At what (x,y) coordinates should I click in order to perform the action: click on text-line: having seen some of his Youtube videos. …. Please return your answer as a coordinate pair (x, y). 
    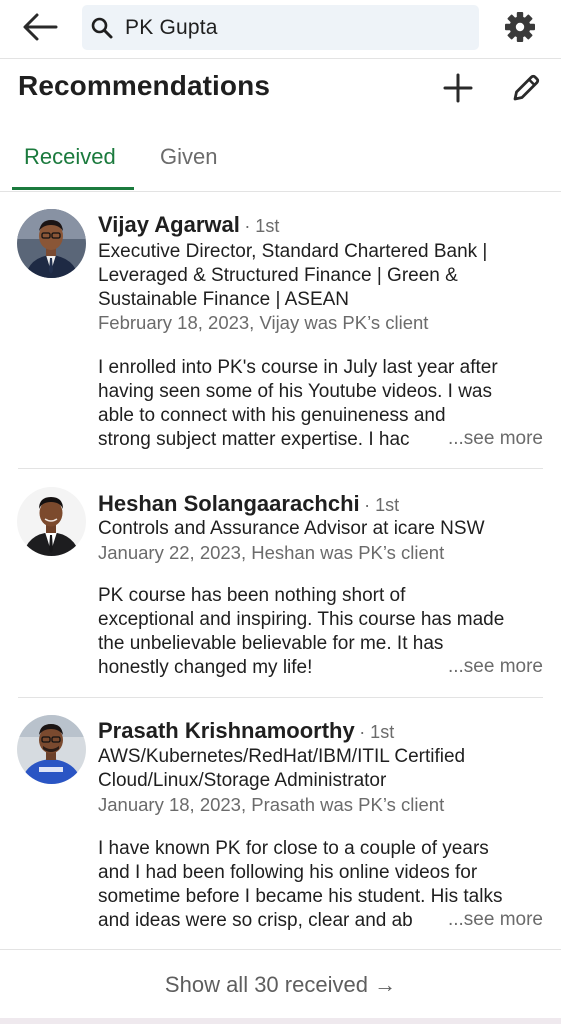
    Looking at the image, I should click on (295, 391).